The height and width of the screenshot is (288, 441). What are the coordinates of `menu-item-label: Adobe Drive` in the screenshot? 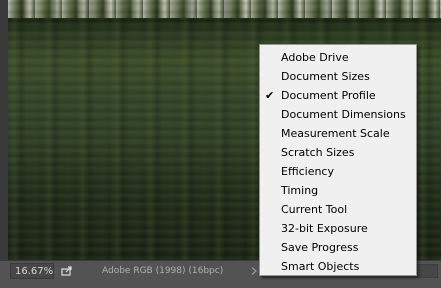 It's located at (315, 57).